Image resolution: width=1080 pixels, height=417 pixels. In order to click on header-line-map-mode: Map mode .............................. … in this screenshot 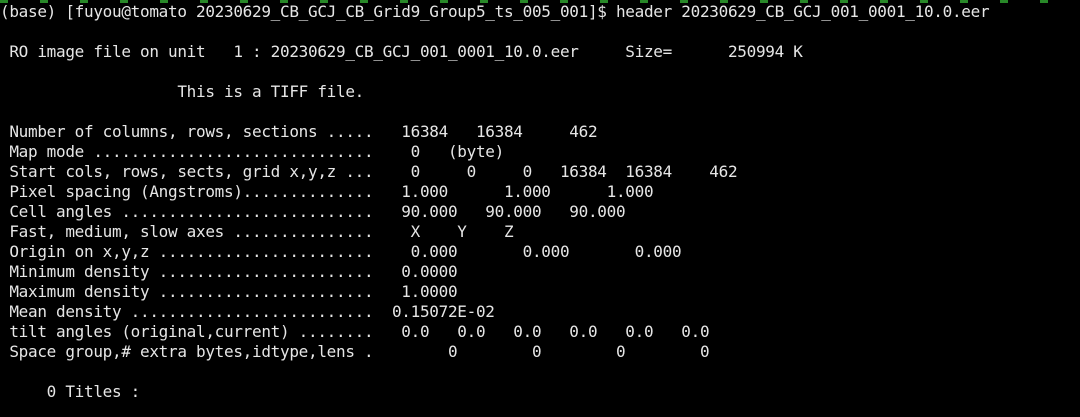, I will do `click(252, 151)`.